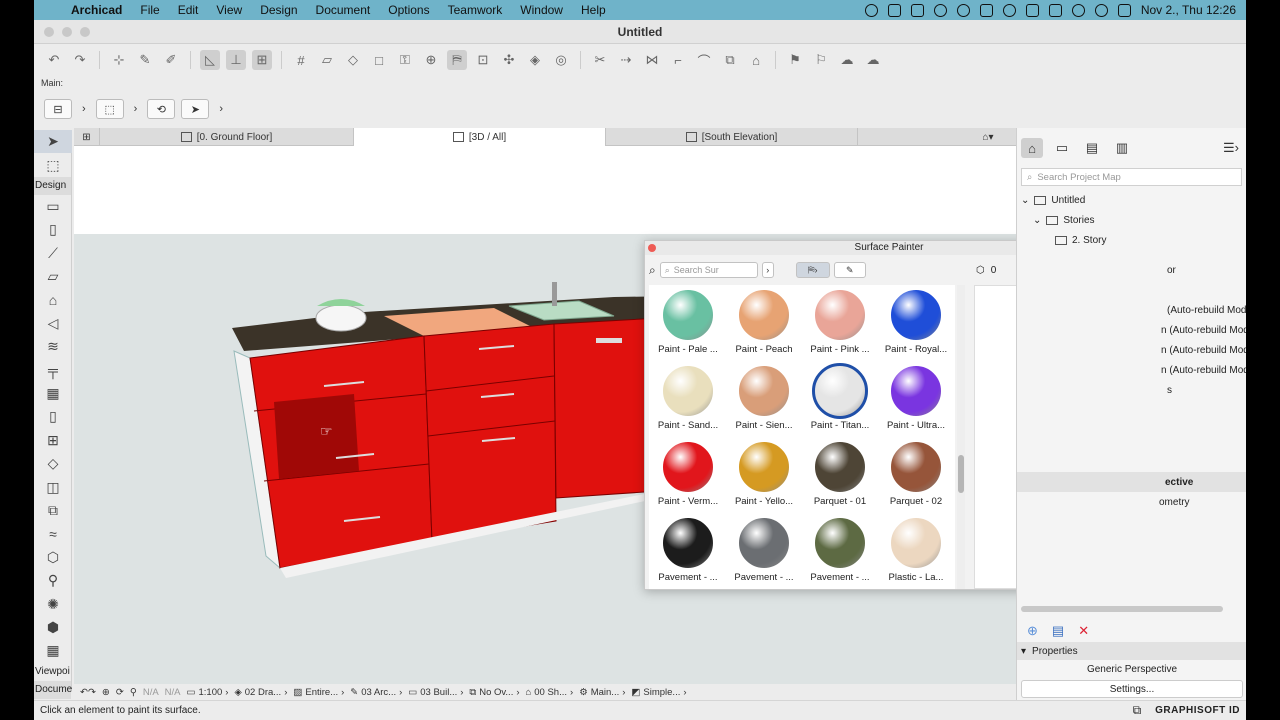 Image resolution: width=1280 pixels, height=720 pixels. What do you see at coordinates (658, 692) in the screenshot?
I see `3d-style-selector: ◩ Simple... ›` at bounding box center [658, 692].